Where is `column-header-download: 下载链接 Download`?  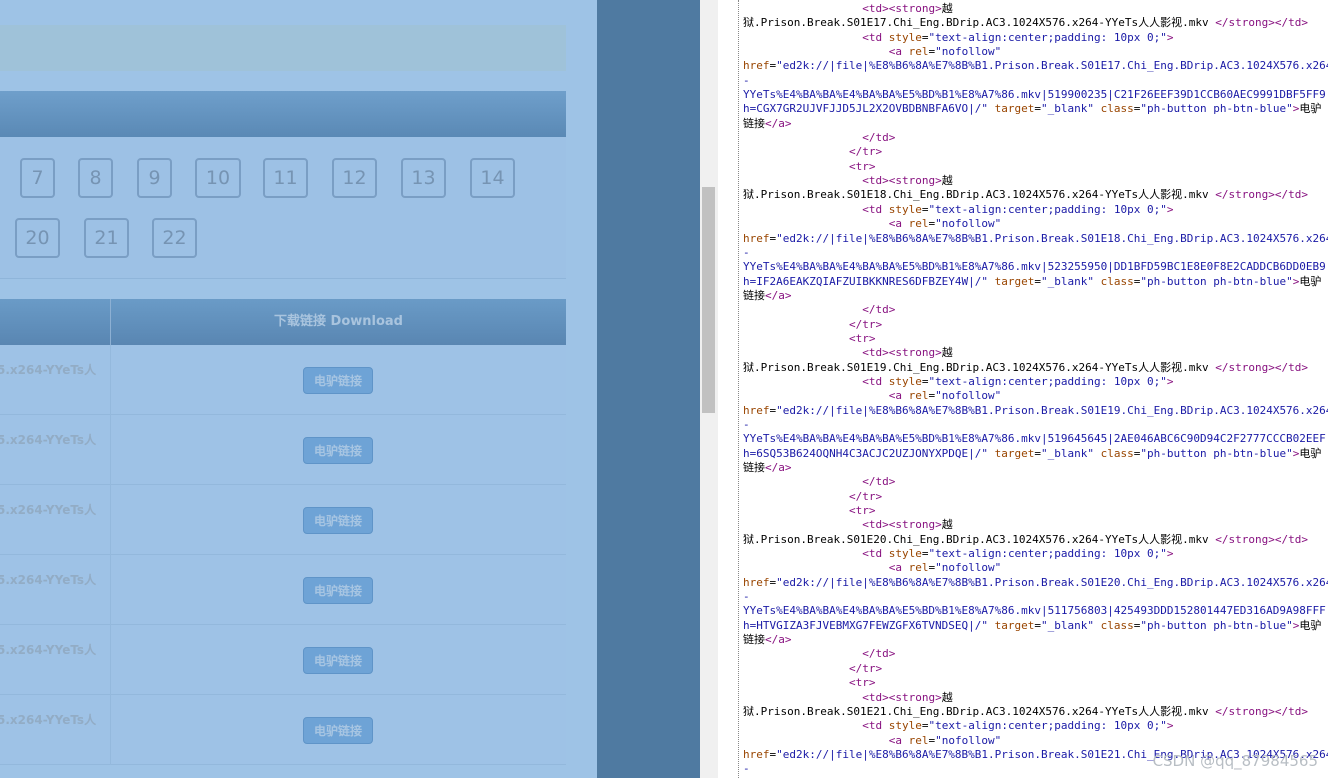
column-header-download: 下载链接 Download is located at coordinates (338, 321).